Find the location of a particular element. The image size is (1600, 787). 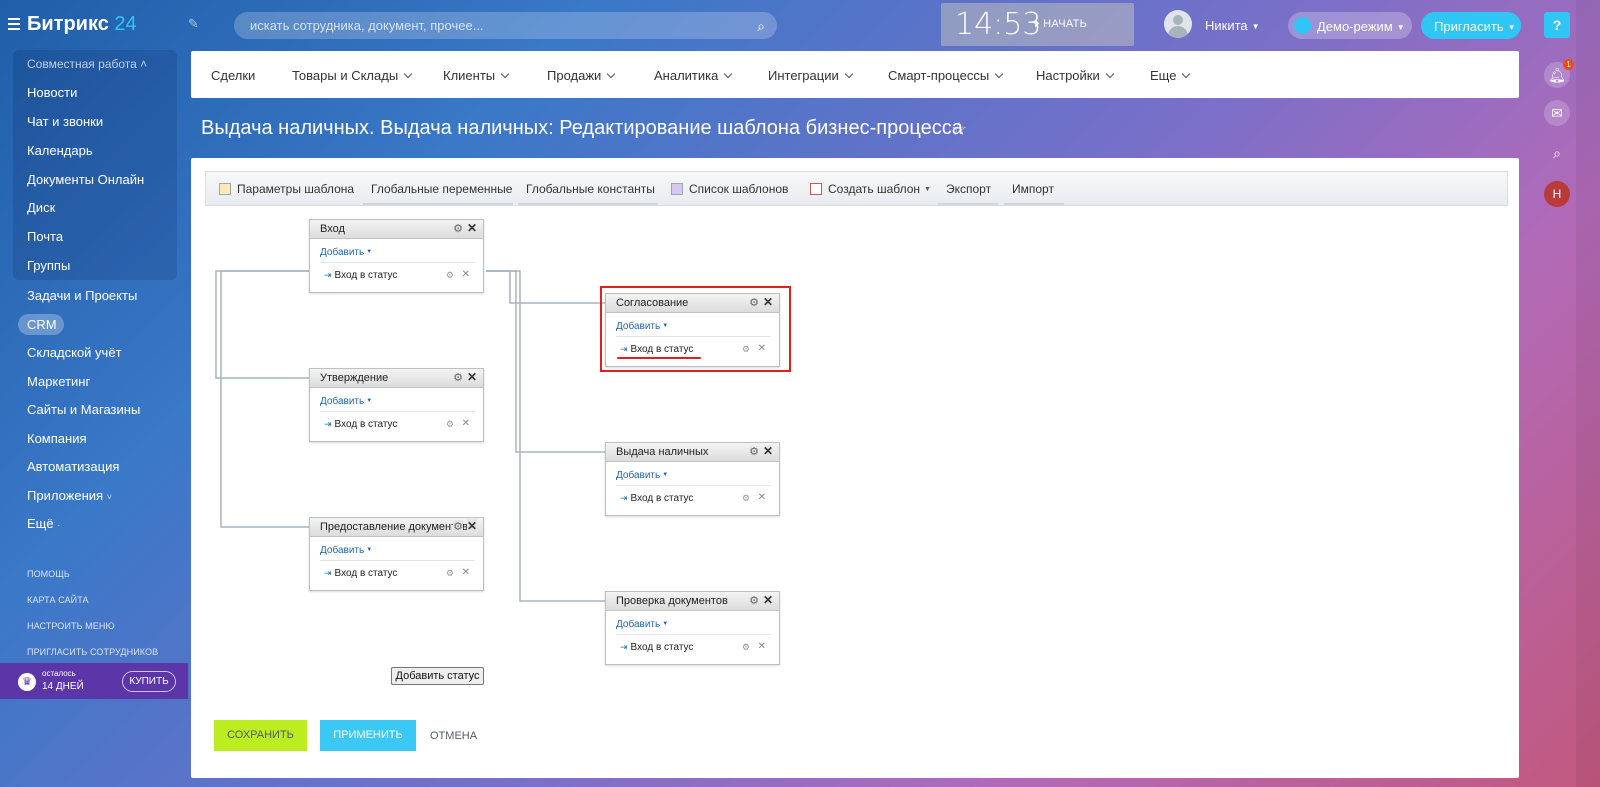

nav-integrations: Интеграции is located at coordinates (810, 75).